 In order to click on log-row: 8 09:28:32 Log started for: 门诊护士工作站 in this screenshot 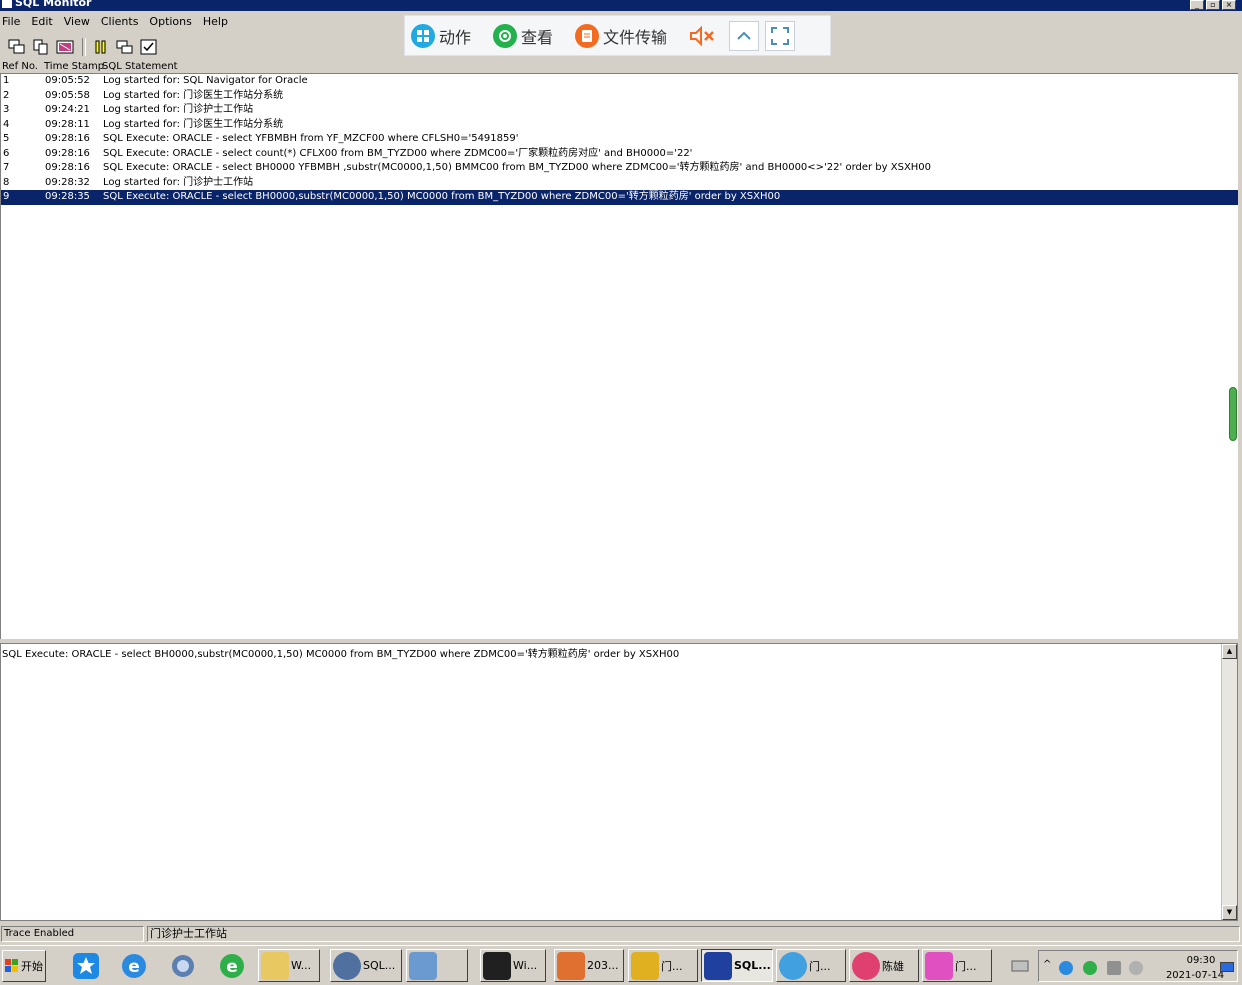, I will do `click(619, 183)`.